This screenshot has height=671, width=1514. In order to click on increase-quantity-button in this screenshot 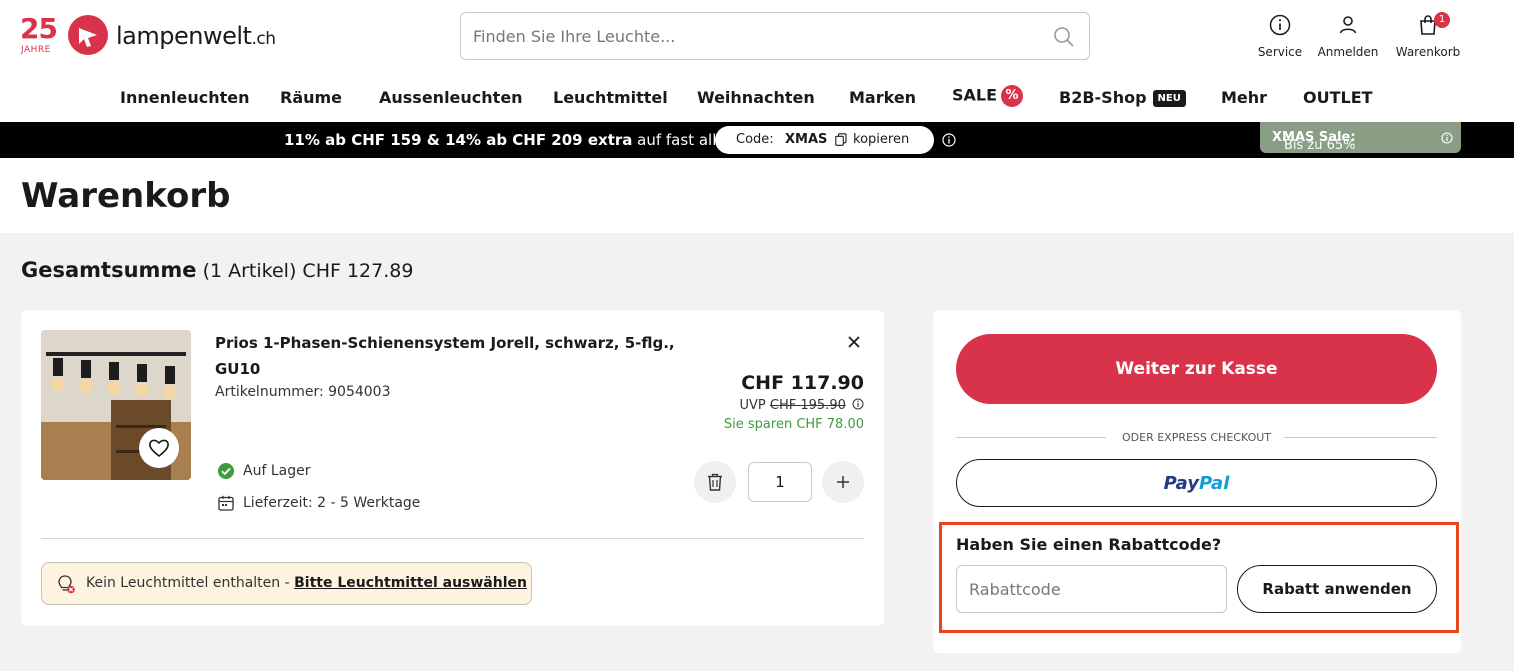, I will do `click(843, 482)`.